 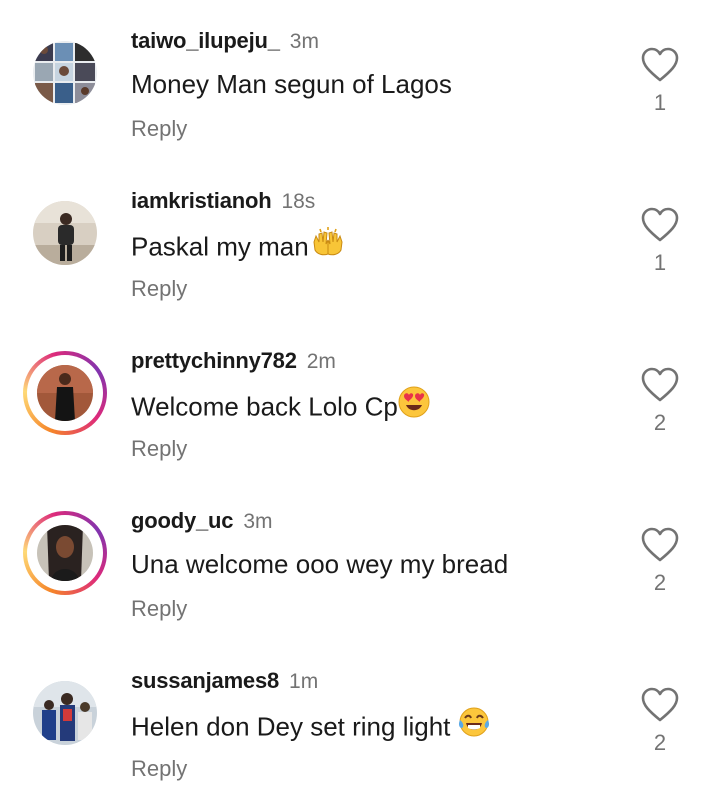 What do you see at coordinates (182, 520) in the screenshot?
I see `username: goody_uc` at bounding box center [182, 520].